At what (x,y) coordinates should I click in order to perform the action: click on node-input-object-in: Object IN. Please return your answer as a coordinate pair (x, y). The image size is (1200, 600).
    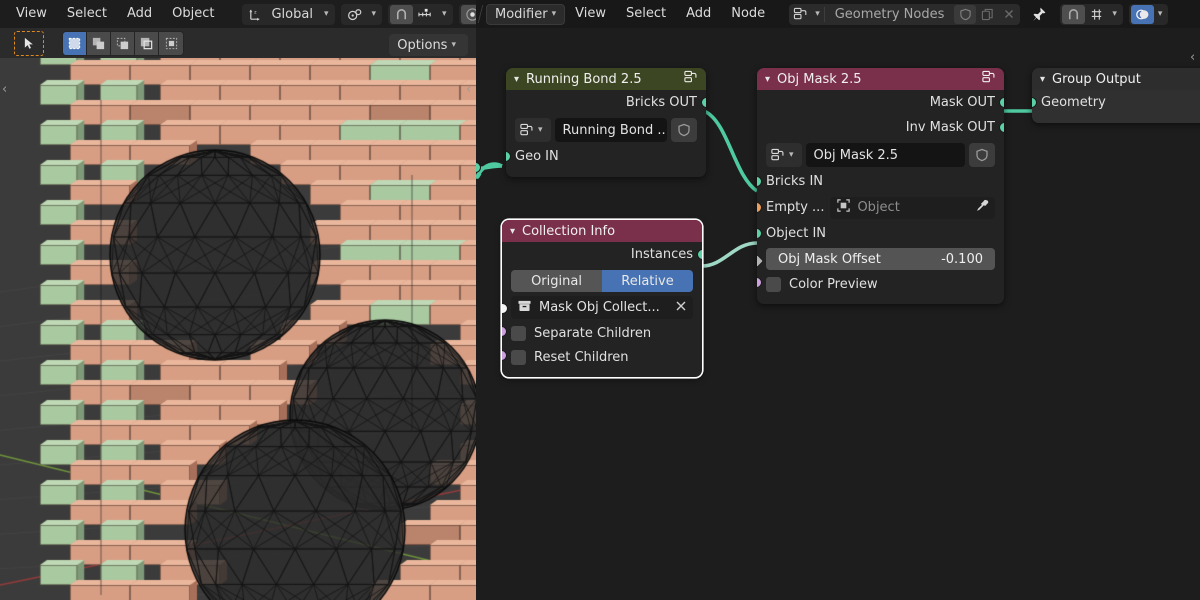
    Looking at the image, I should click on (880, 233).